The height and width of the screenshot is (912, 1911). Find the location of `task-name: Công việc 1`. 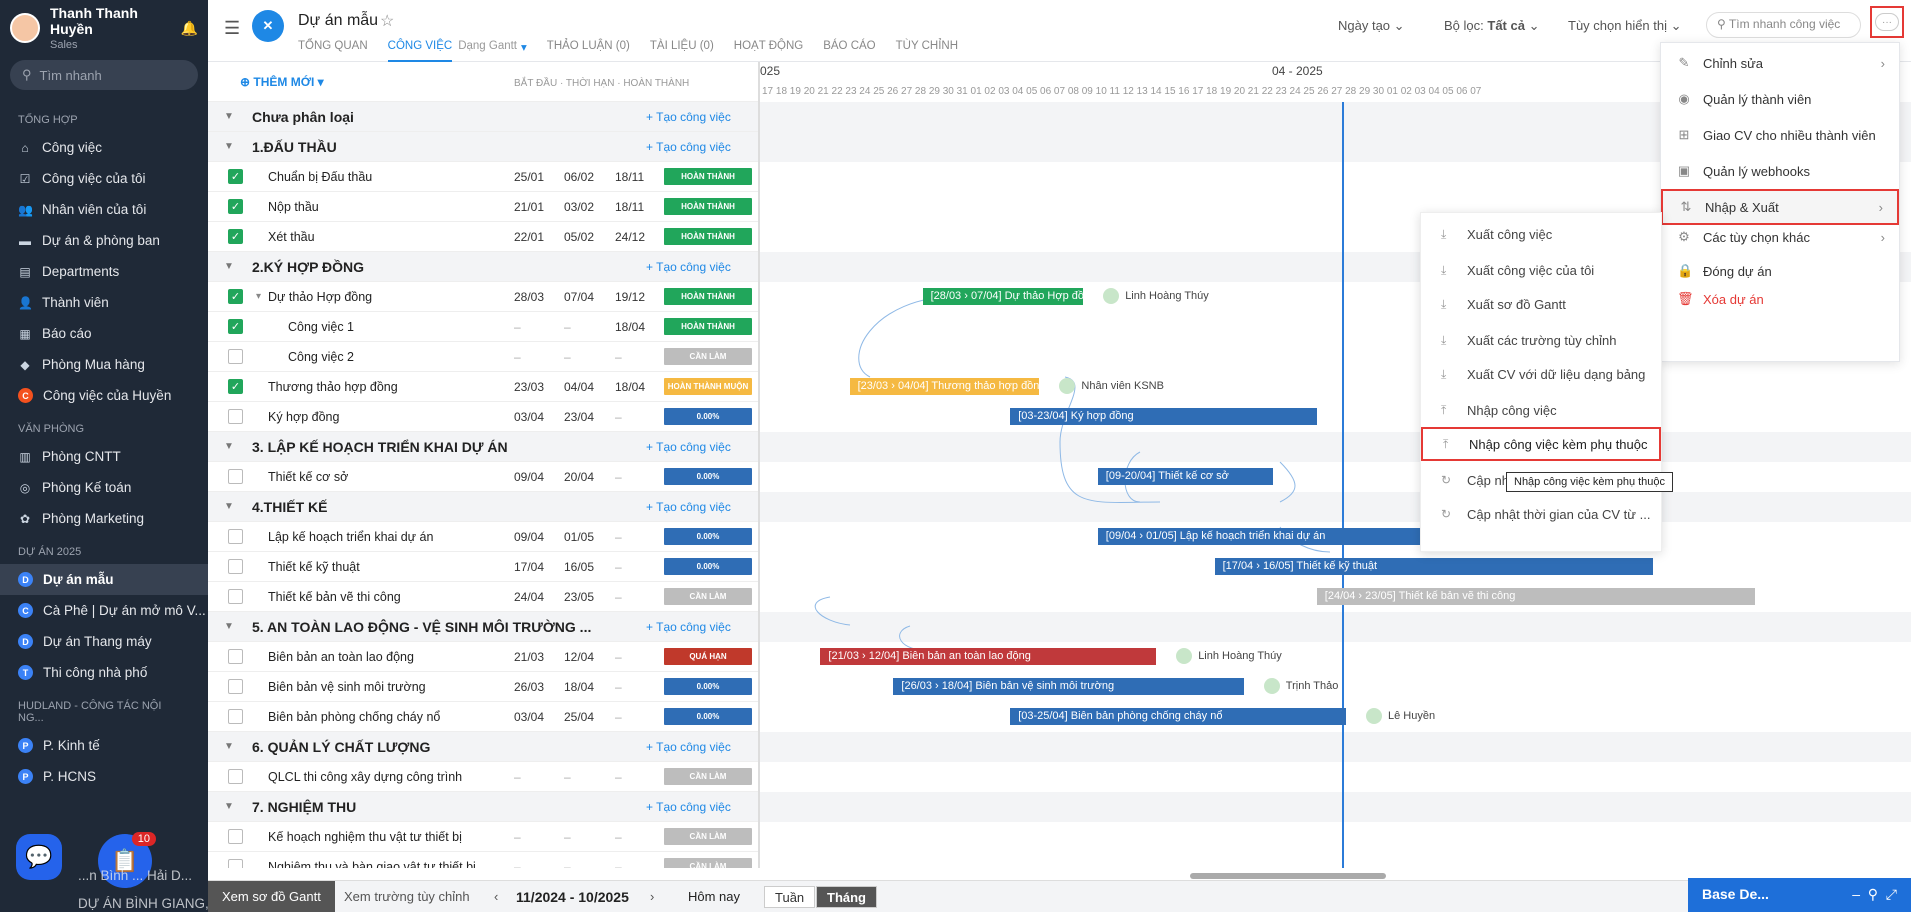

task-name: Công việc 1 is located at coordinates (321, 327).